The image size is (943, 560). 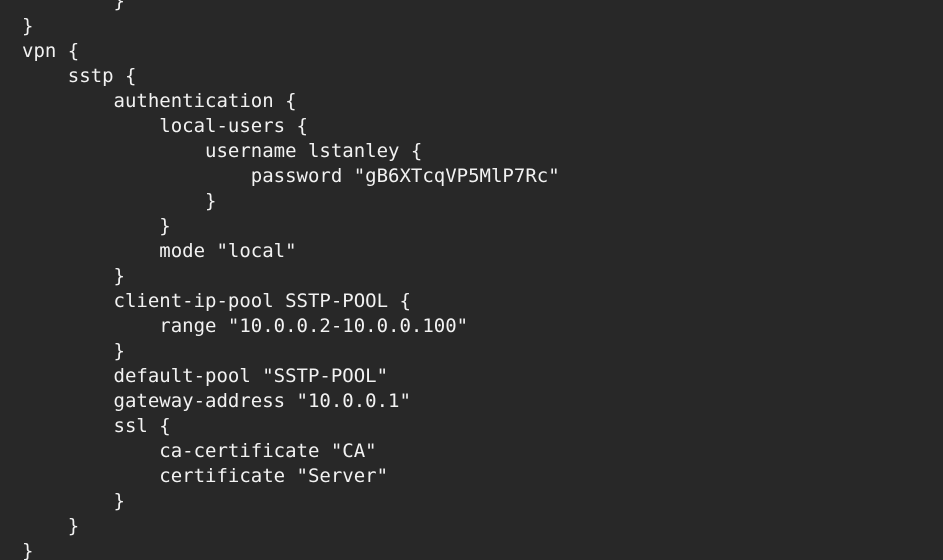 What do you see at coordinates (216, 401) in the screenshot?
I see `config-line: gateway-address "10.0.0.1"` at bounding box center [216, 401].